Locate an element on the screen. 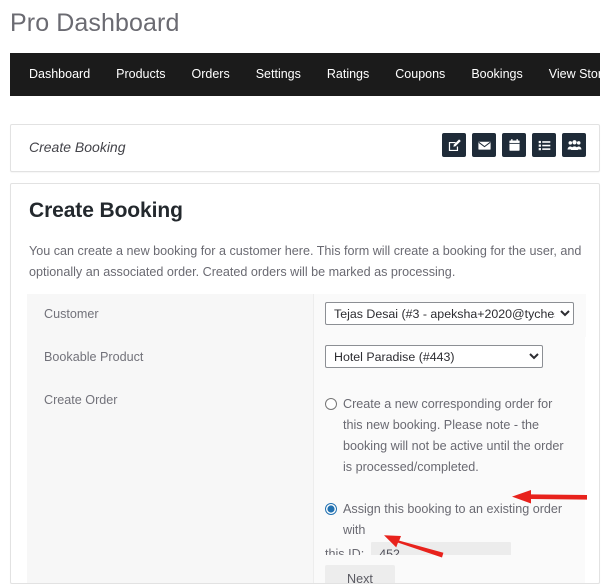 Image resolution: width=610 pixels, height=584 pixels. nav-item-ratings: Ratings is located at coordinates (348, 74).